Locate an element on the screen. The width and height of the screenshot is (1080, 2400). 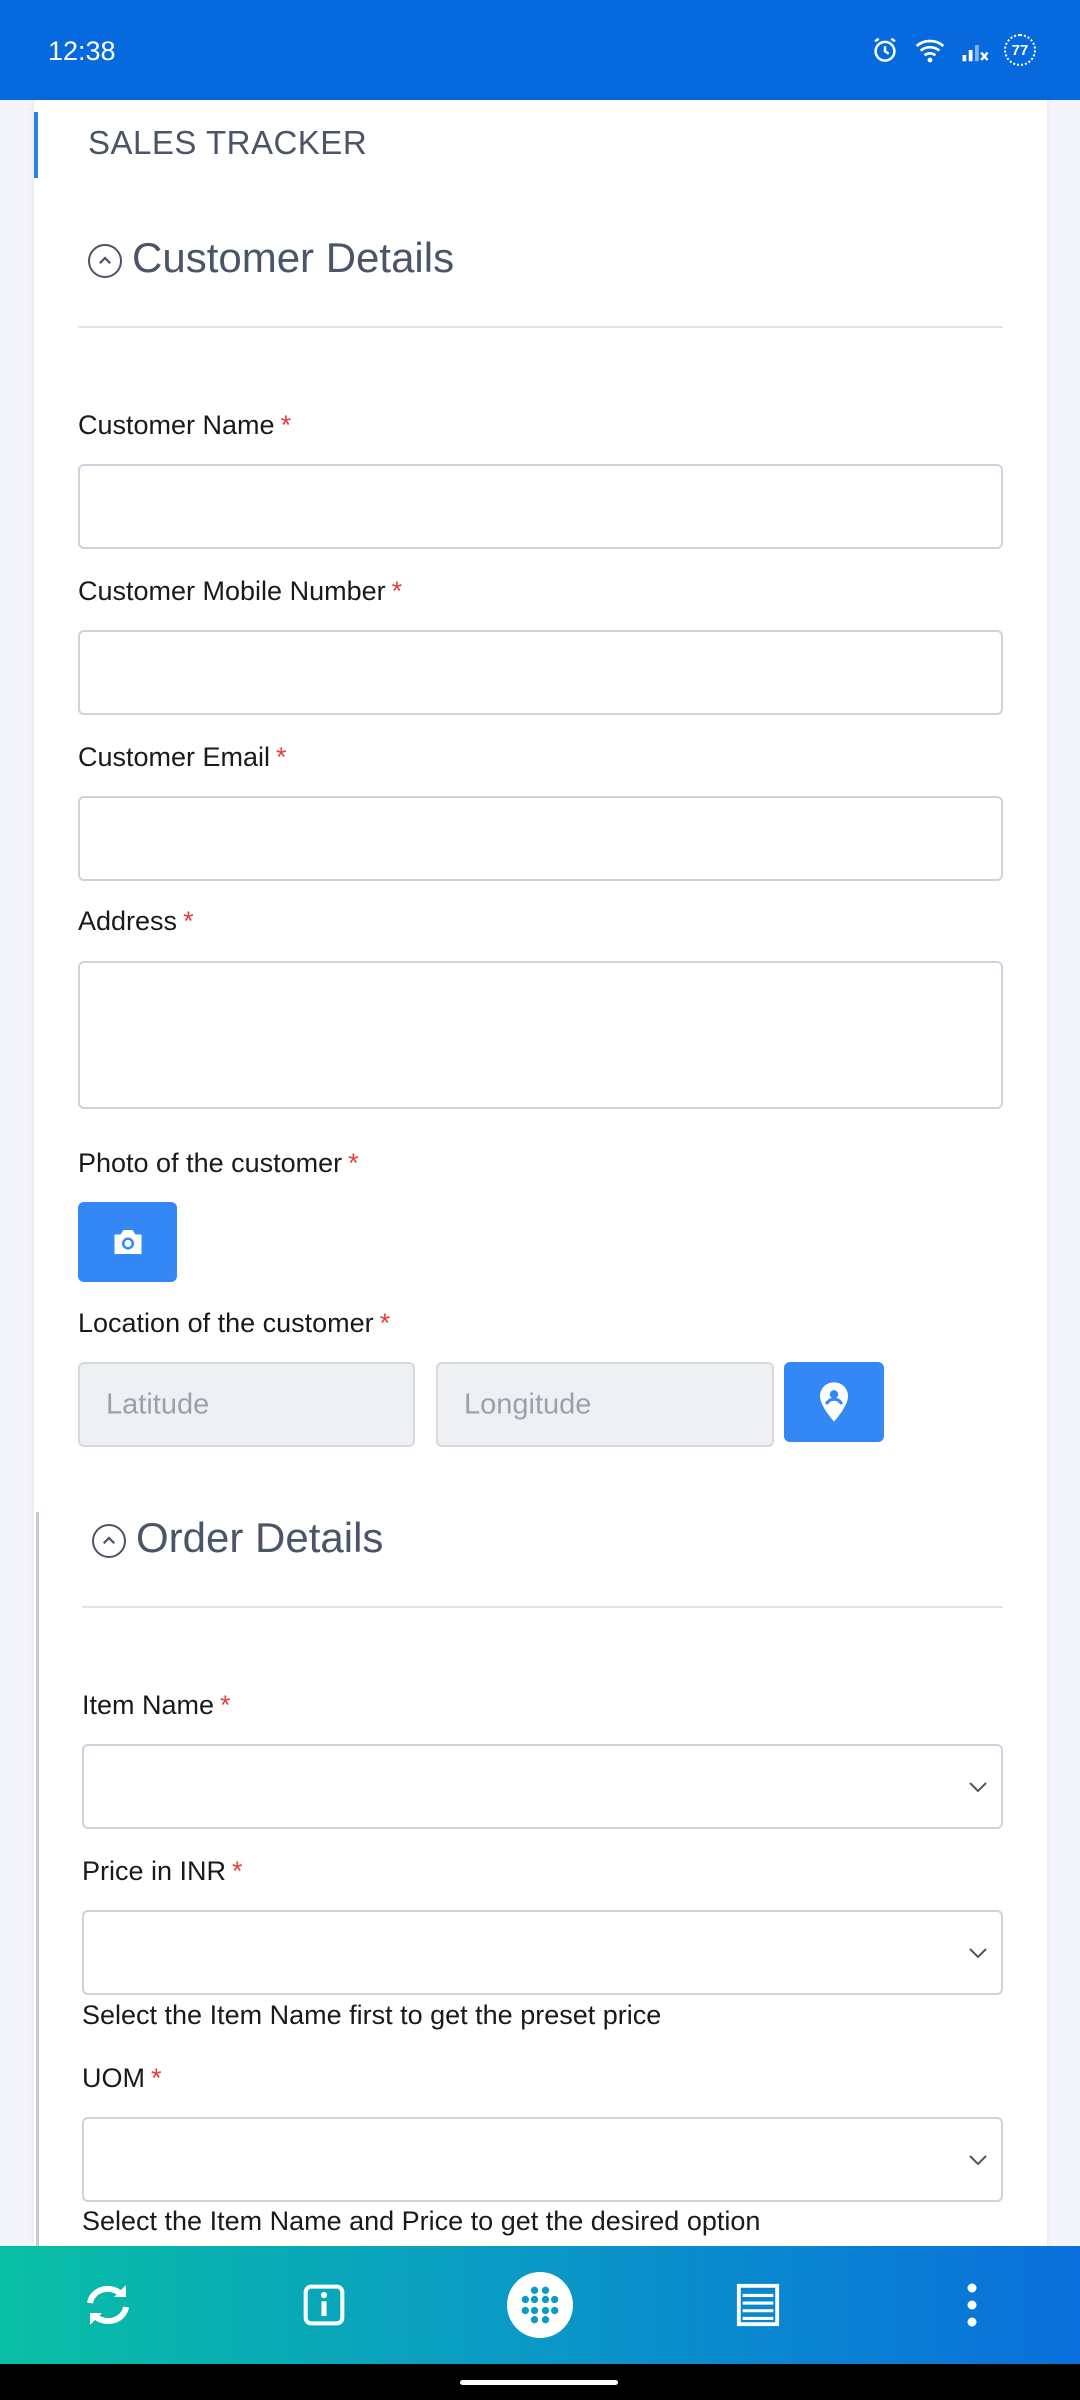
status-icons: 77 is located at coordinates (953, 50).